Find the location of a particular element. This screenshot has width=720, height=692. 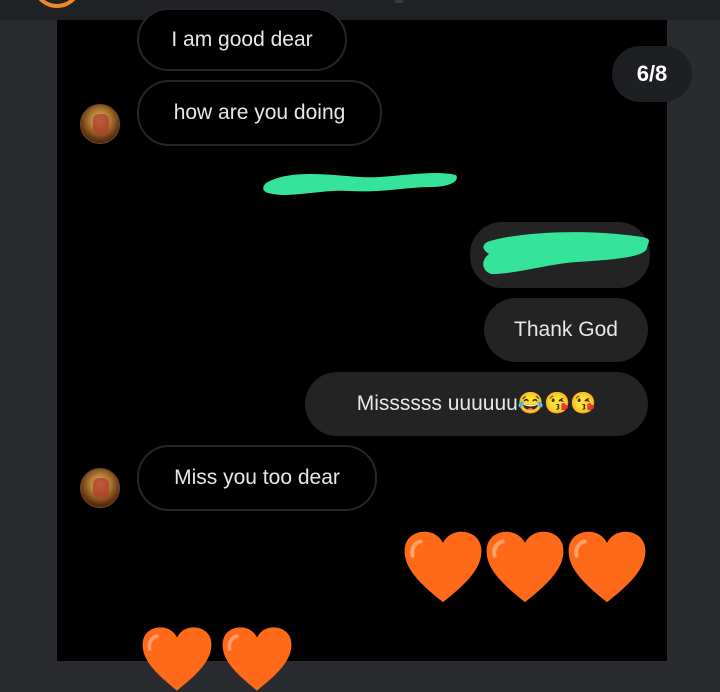

message-text: Miss you too dear is located at coordinates (257, 477).